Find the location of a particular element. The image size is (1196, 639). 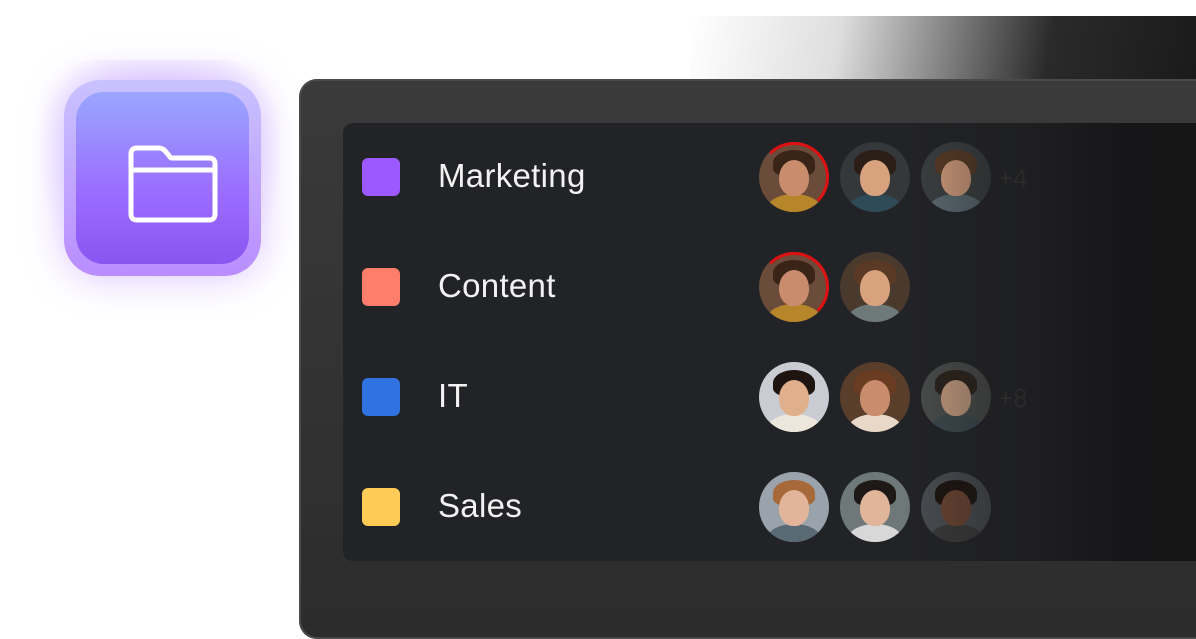

folder-app-tile is located at coordinates (162, 178).